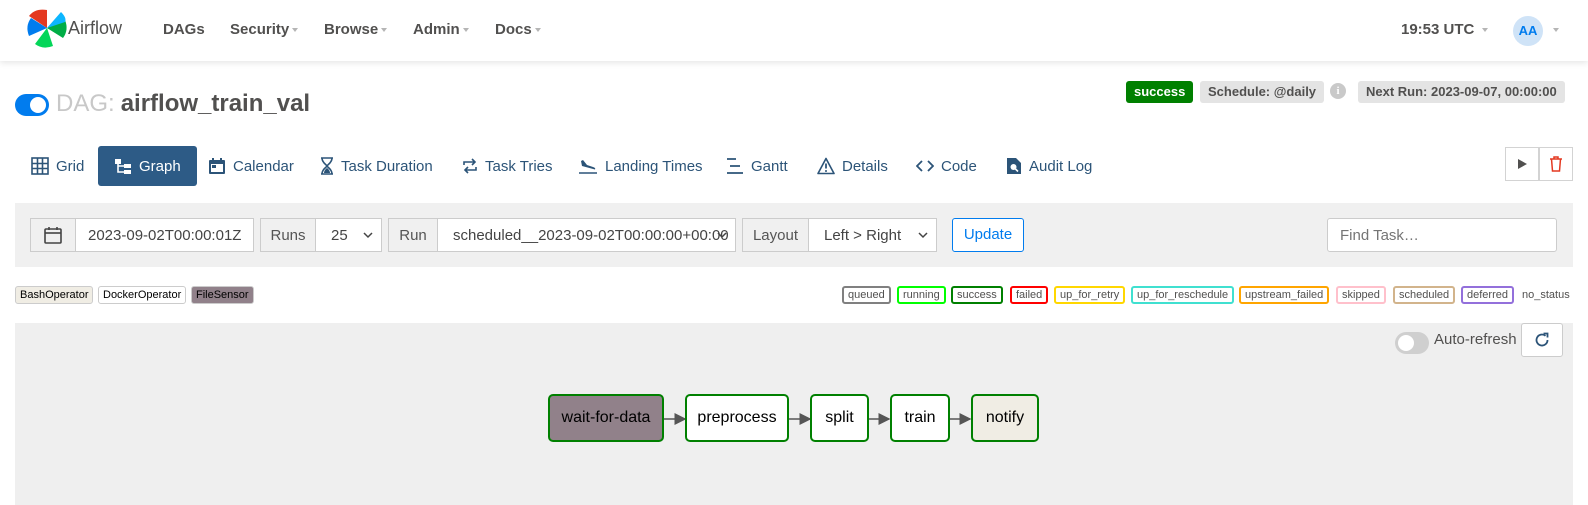 This screenshot has height=505, width=1588. I want to click on task-node-notify: notify, so click(1005, 418).